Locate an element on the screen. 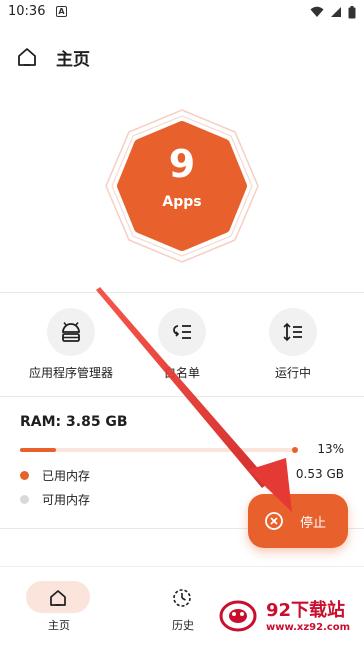 The width and height of the screenshot is (364, 648). apps-count-badge: 9 Apps is located at coordinates (182, 186).